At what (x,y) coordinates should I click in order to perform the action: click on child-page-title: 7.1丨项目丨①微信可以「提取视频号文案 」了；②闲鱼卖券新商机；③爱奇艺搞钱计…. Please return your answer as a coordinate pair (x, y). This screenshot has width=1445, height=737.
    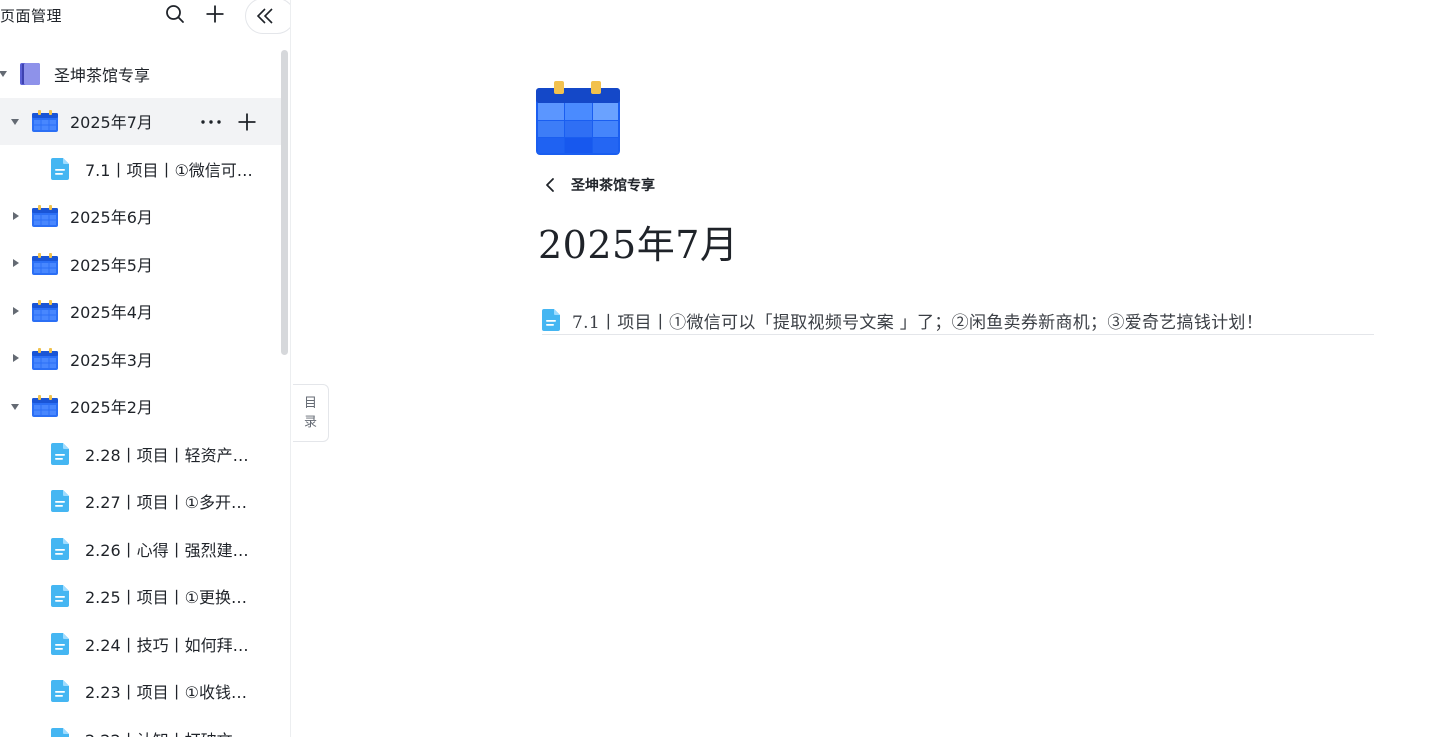
    Looking at the image, I should click on (918, 322).